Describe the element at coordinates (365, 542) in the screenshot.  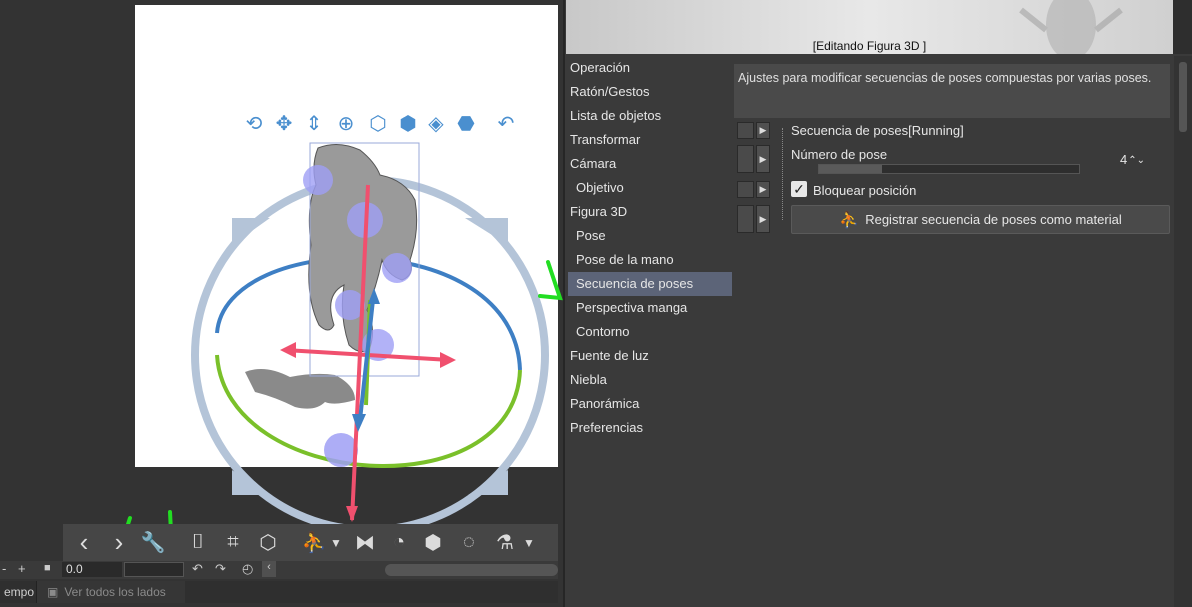
I see `flip-pose-icon: ⧓` at that location.